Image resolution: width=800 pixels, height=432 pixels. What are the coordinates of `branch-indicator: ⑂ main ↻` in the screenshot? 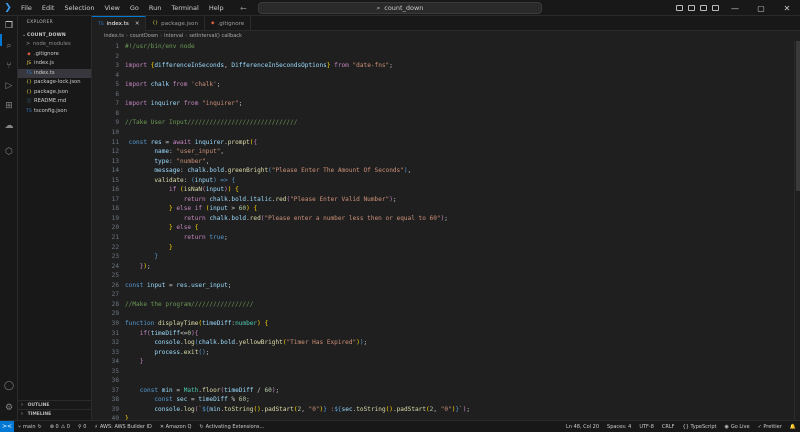 It's located at (30, 427).